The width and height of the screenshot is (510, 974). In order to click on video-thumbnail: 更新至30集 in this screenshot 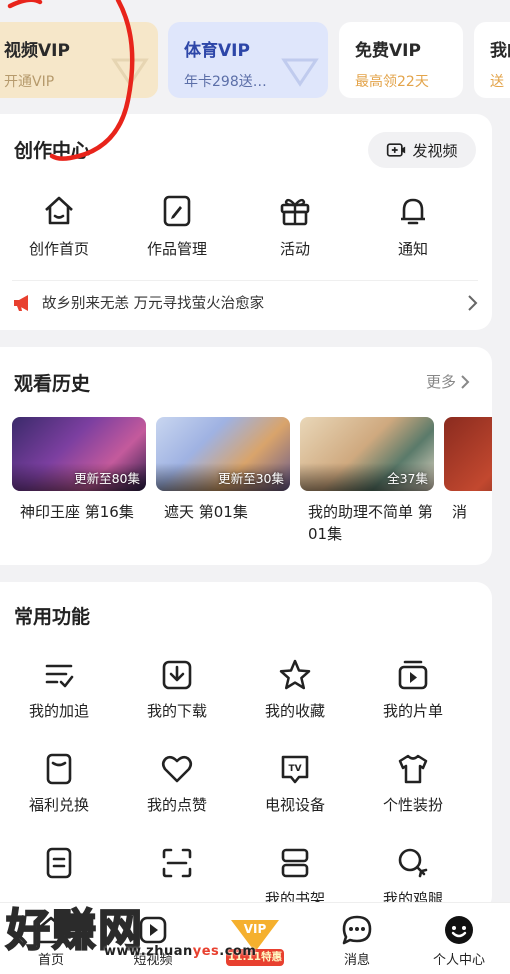, I will do `click(223, 454)`.